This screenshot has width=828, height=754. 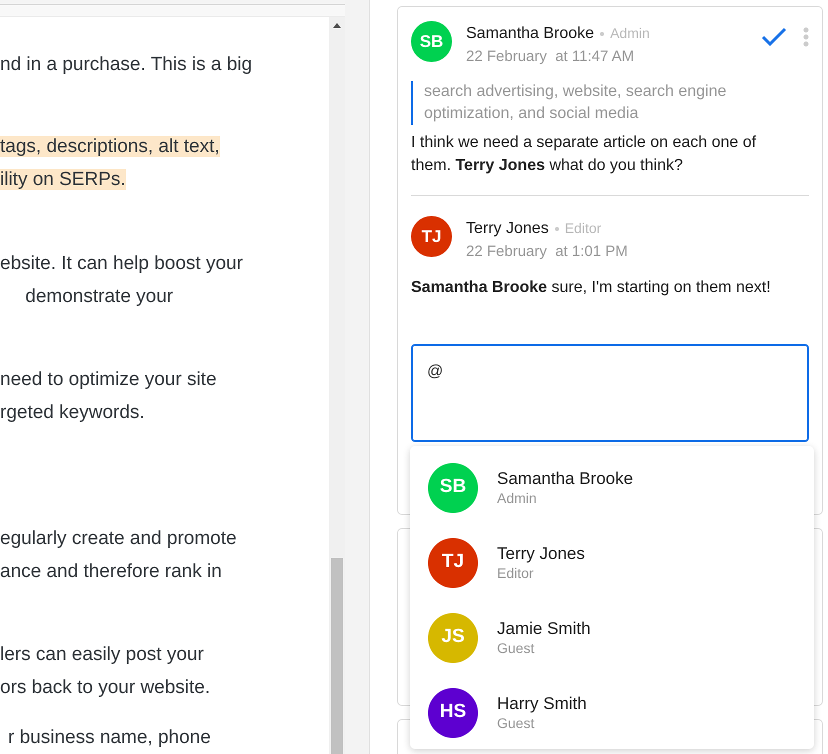 I want to click on mention-option: JS Jamie Smith Guest, so click(x=612, y=636).